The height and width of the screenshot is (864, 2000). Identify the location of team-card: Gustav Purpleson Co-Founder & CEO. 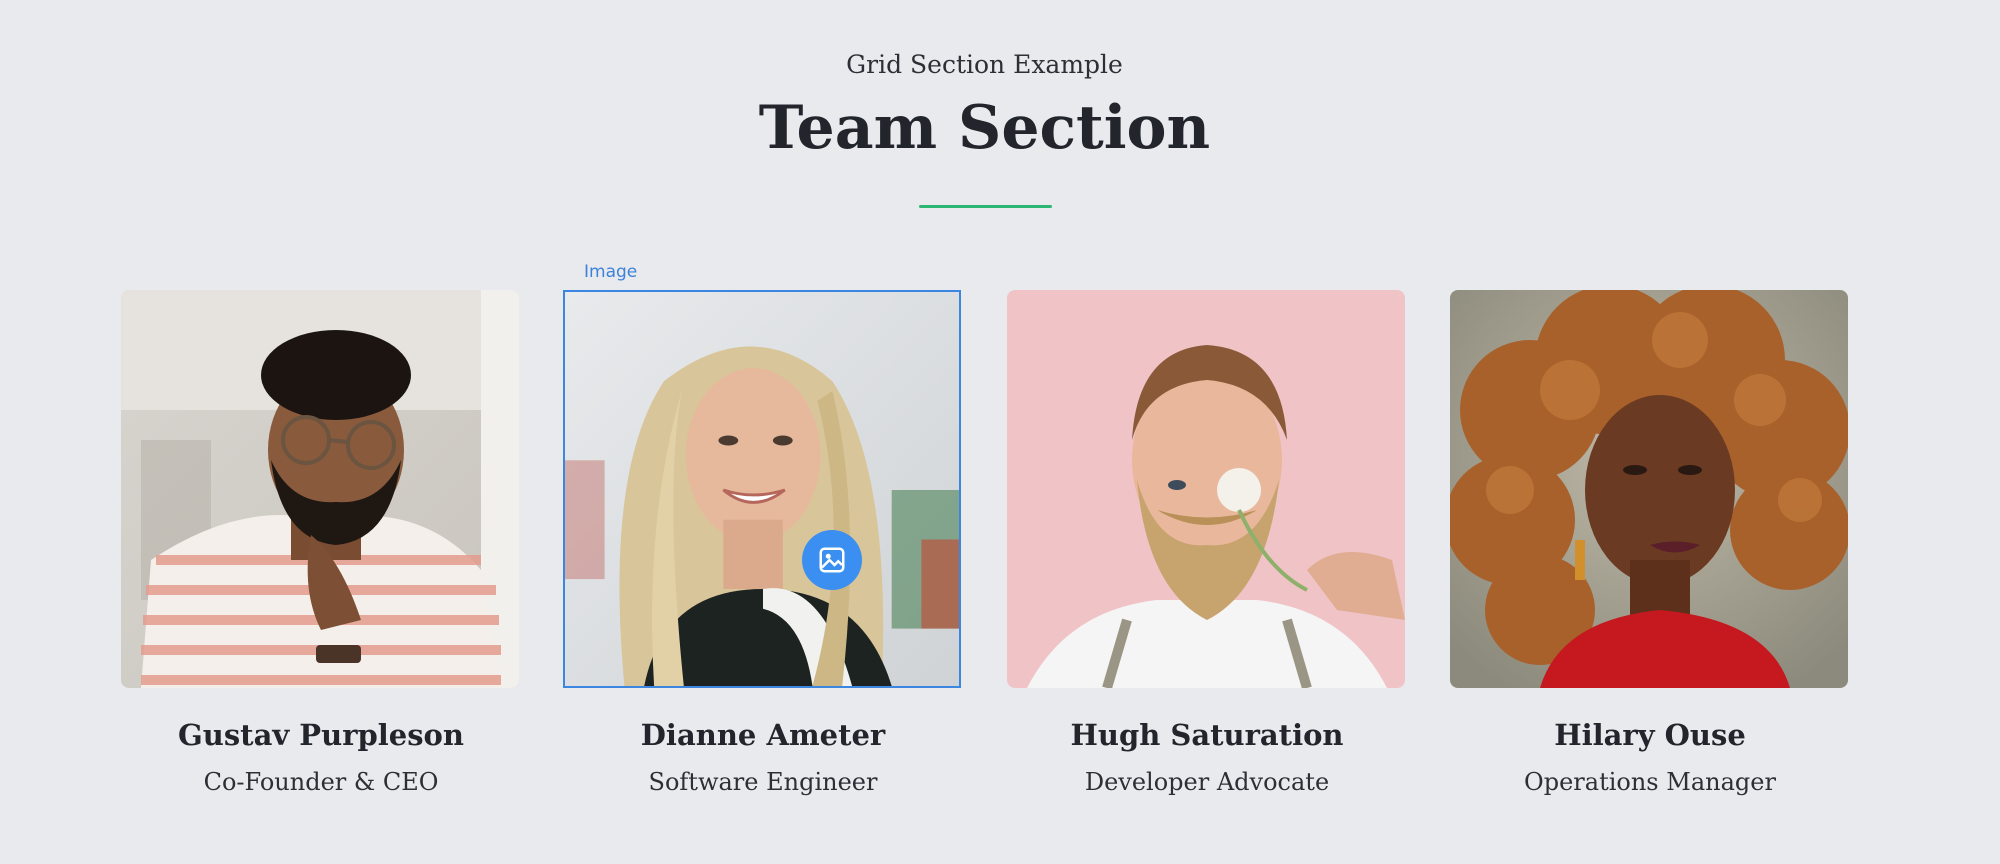
(321, 543).